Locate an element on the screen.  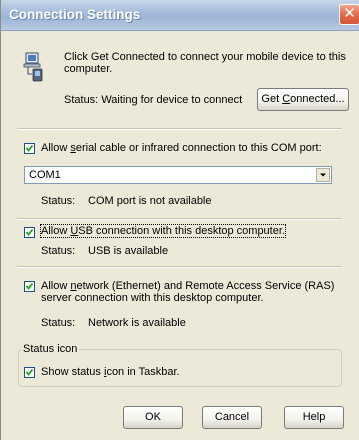
close-button: ✕ is located at coordinates (349, 14).